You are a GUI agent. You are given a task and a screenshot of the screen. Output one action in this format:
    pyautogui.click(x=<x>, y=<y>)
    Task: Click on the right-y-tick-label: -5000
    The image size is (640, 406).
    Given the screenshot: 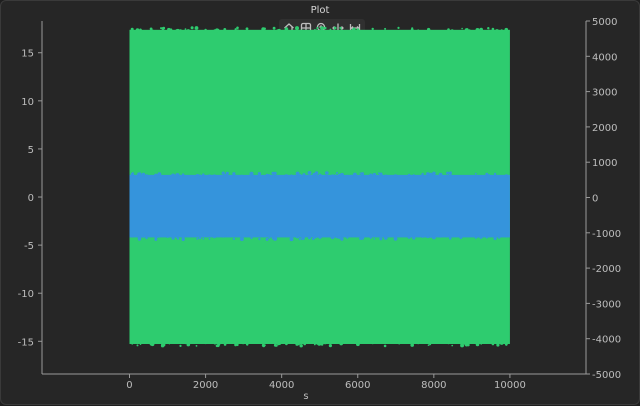 What is the action you would take?
    pyautogui.click(x=606, y=375)
    